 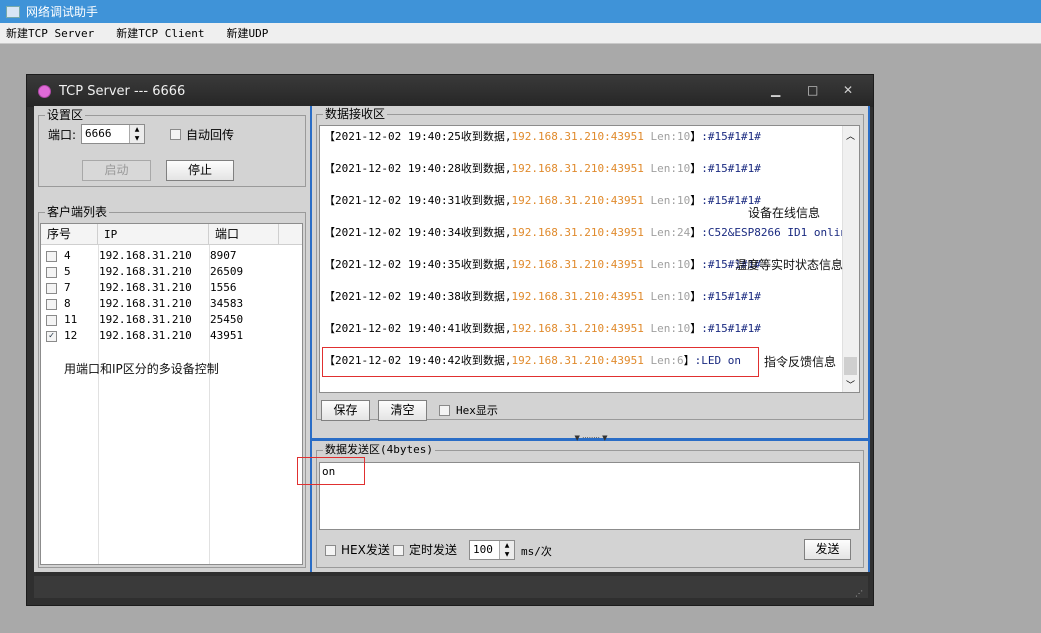 What do you see at coordinates (477, 410) in the screenshot?
I see `hex-display-label: Hex显示` at bounding box center [477, 410].